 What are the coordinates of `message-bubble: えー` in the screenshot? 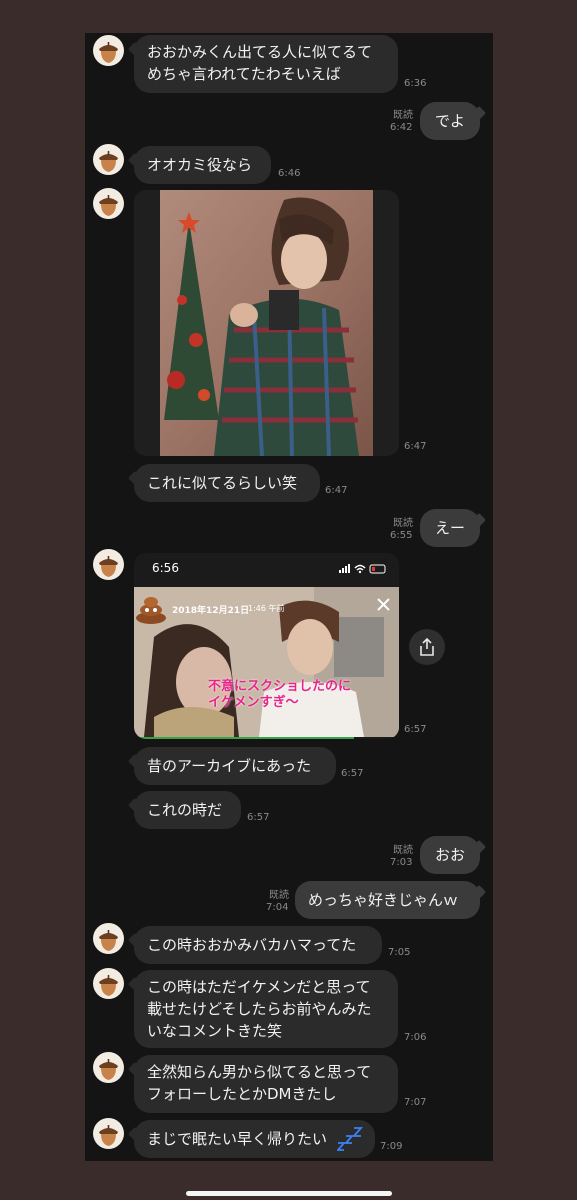 It's located at (450, 528).